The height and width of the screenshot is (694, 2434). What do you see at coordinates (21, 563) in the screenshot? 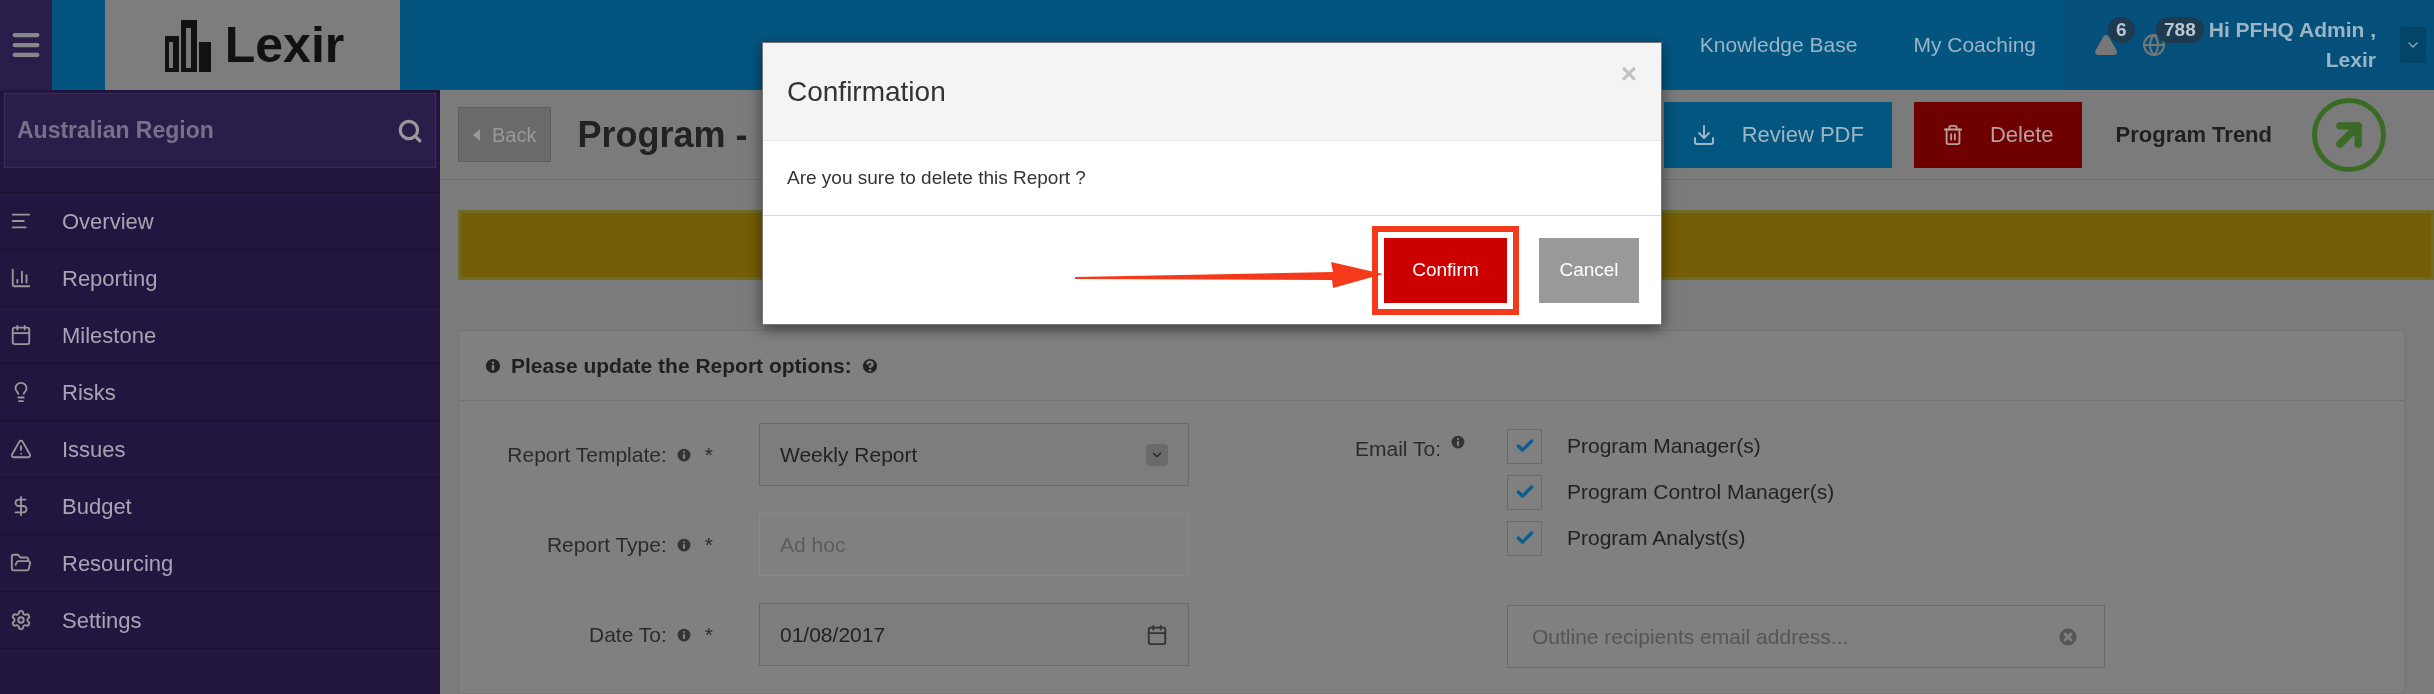
I see `folder-icon` at bounding box center [21, 563].